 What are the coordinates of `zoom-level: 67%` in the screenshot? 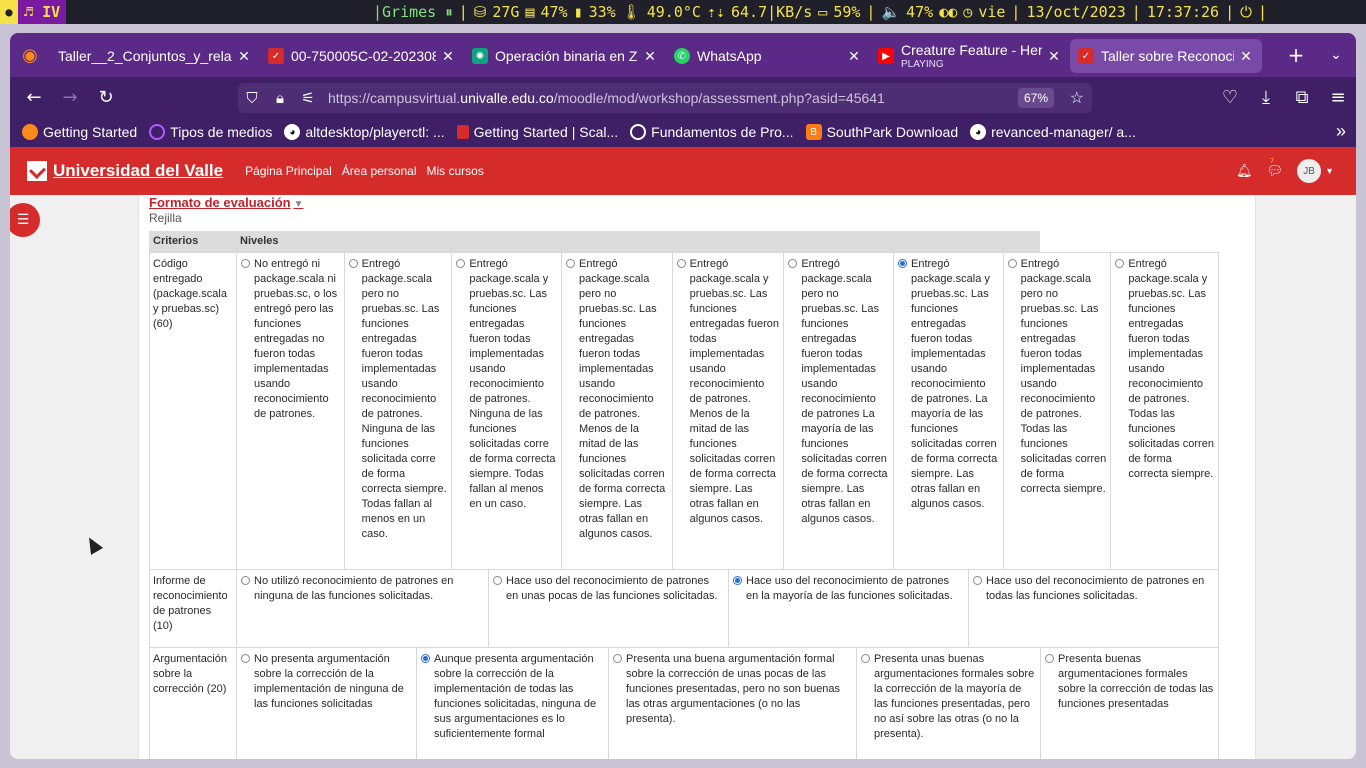 It's located at (1035, 98).